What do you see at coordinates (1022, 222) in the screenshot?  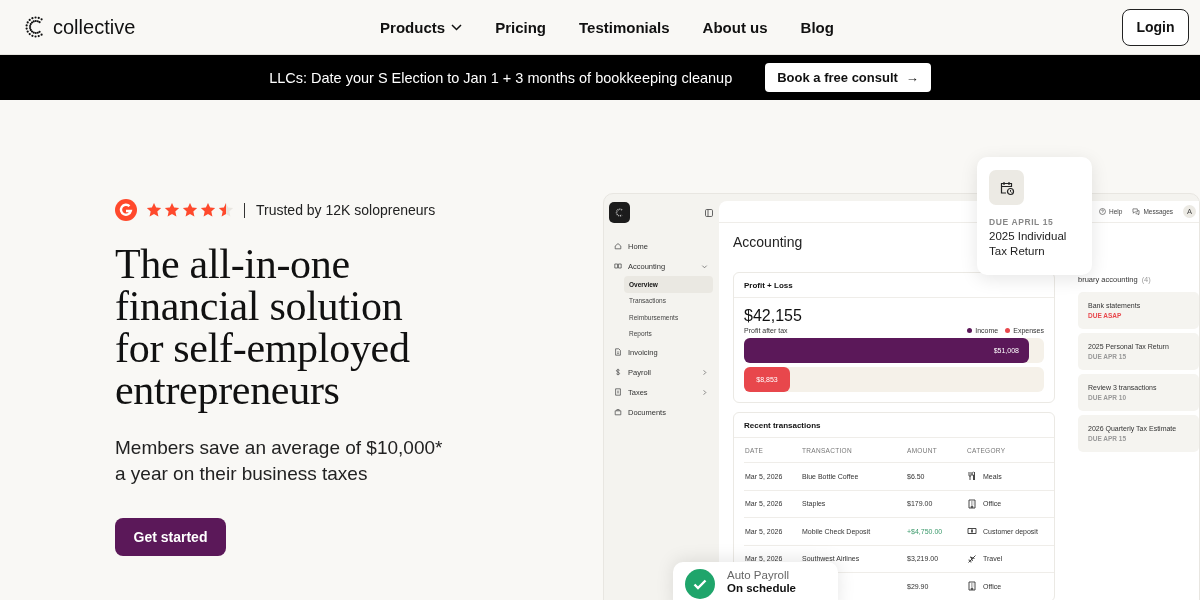 I see `due-label: DUE APRIL 15` at bounding box center [1022, 222].